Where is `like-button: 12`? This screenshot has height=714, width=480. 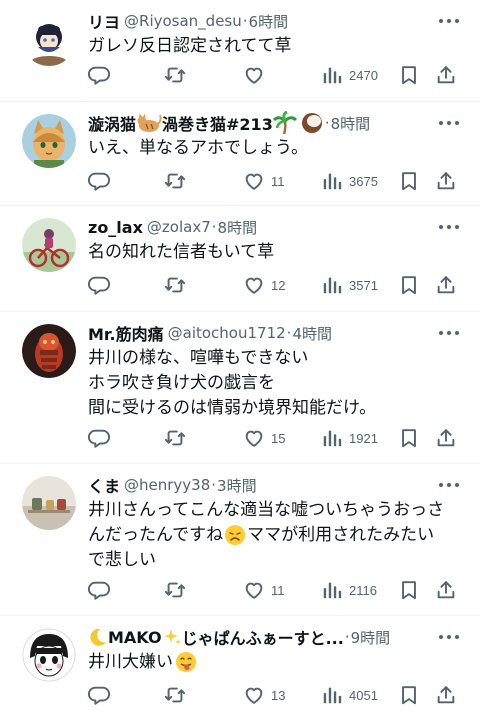 like-button: 12 is located at coordinates (264, 285).